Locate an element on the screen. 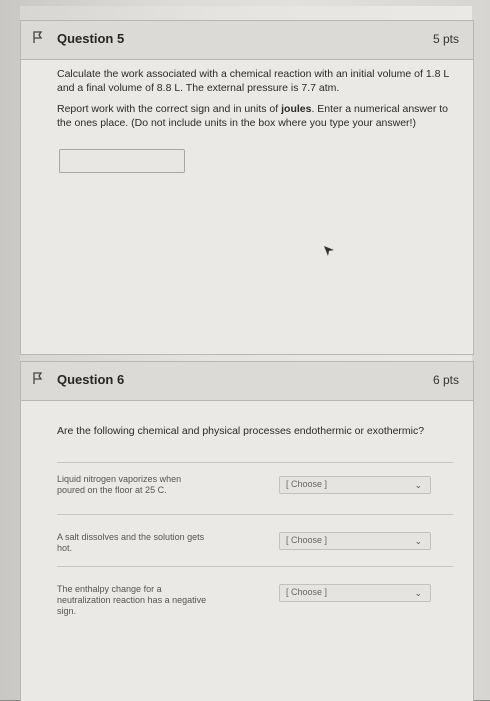 Image resolution: width=490 pixels, height=701 pixels. question-title: Question 5 is located at coordinates (91, 38).